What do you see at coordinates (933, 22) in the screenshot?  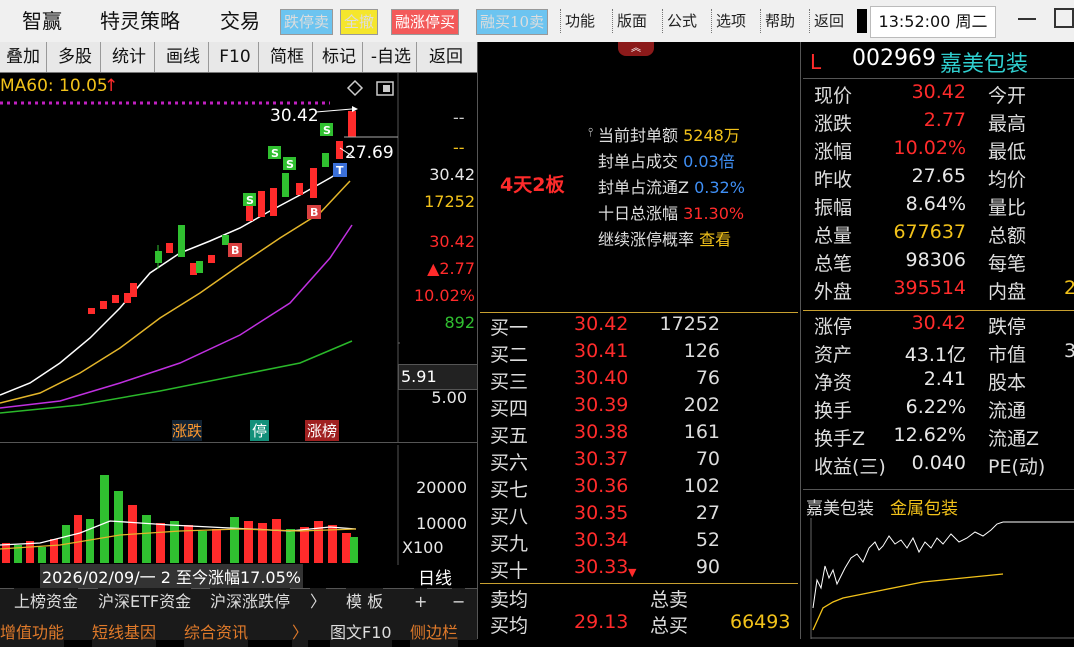 I see `clock: 13:52:00 周二` at bounding box center [933, 22].